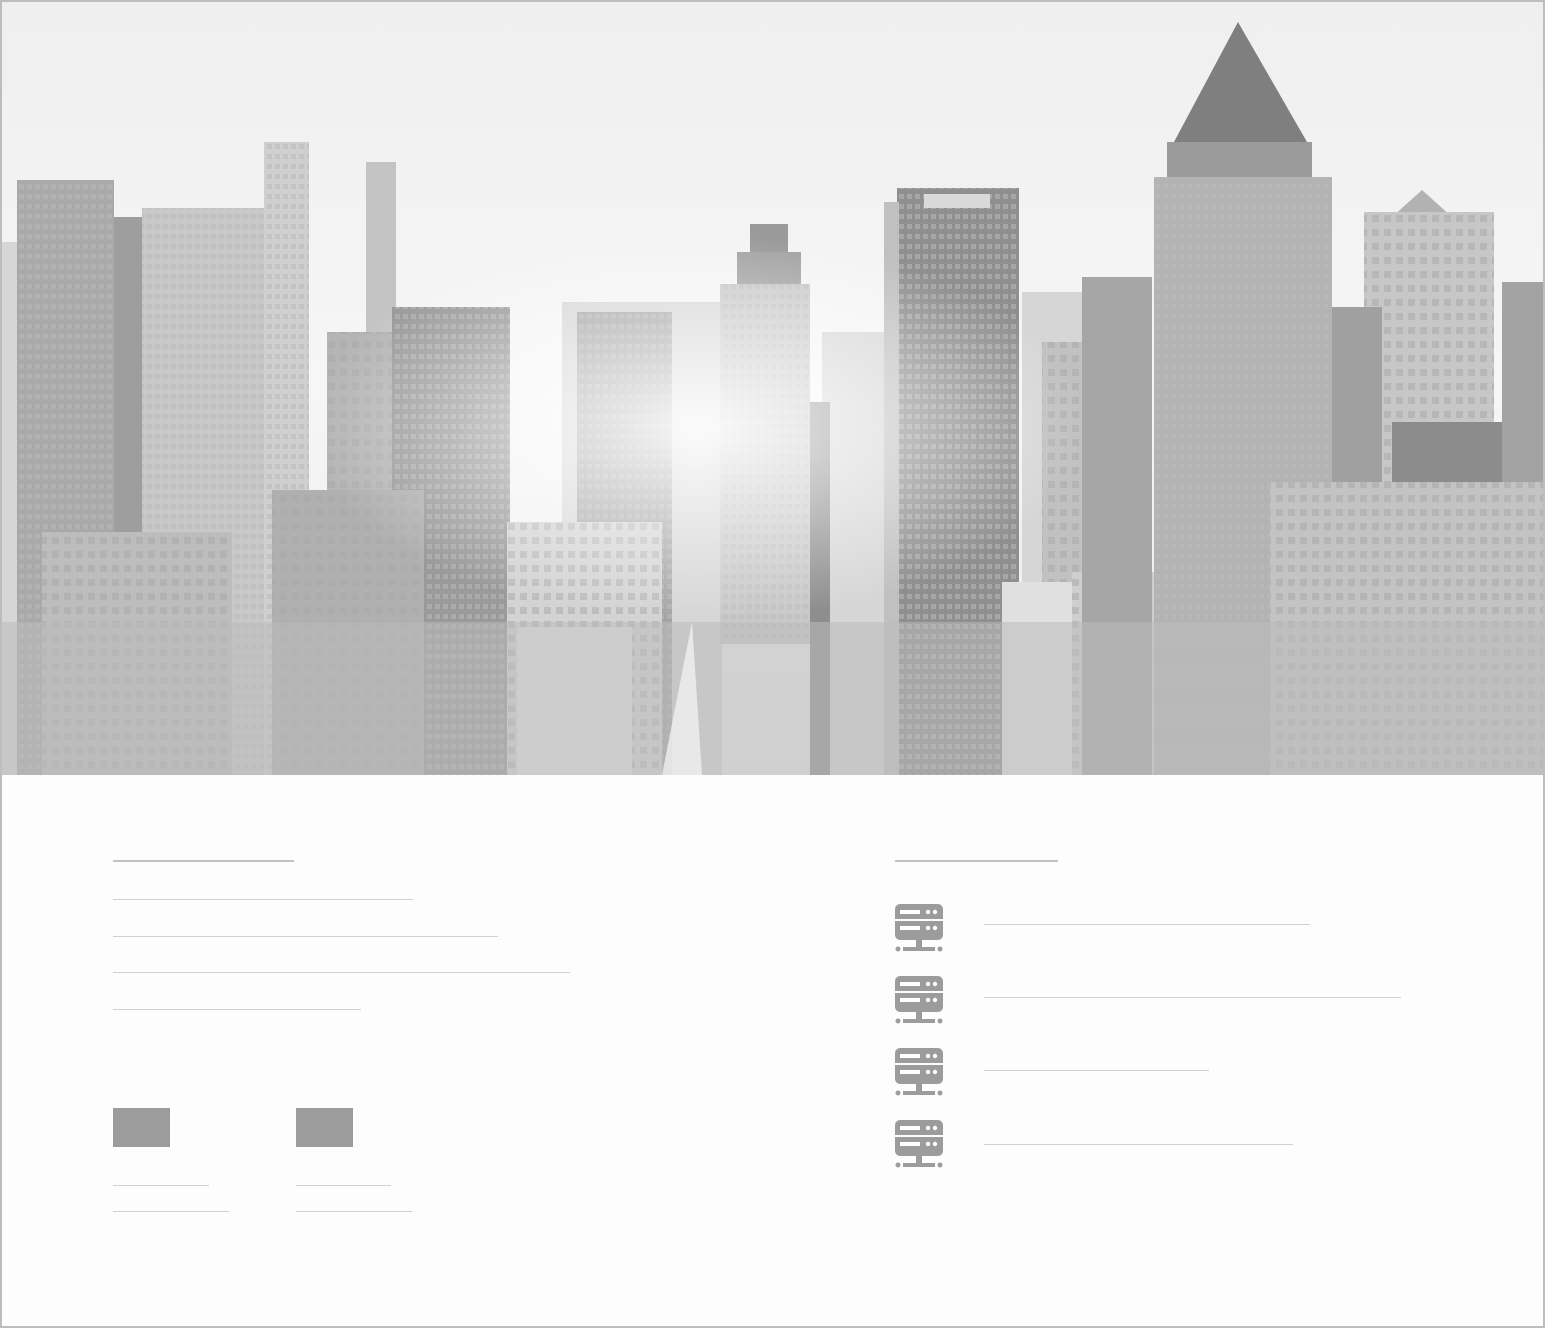 The width and height of the screenshot is (1545, 1328). What do you see at coordinates (976, 861) in the screenshot?
I see `right-heading` at bounding box center [976, 861].